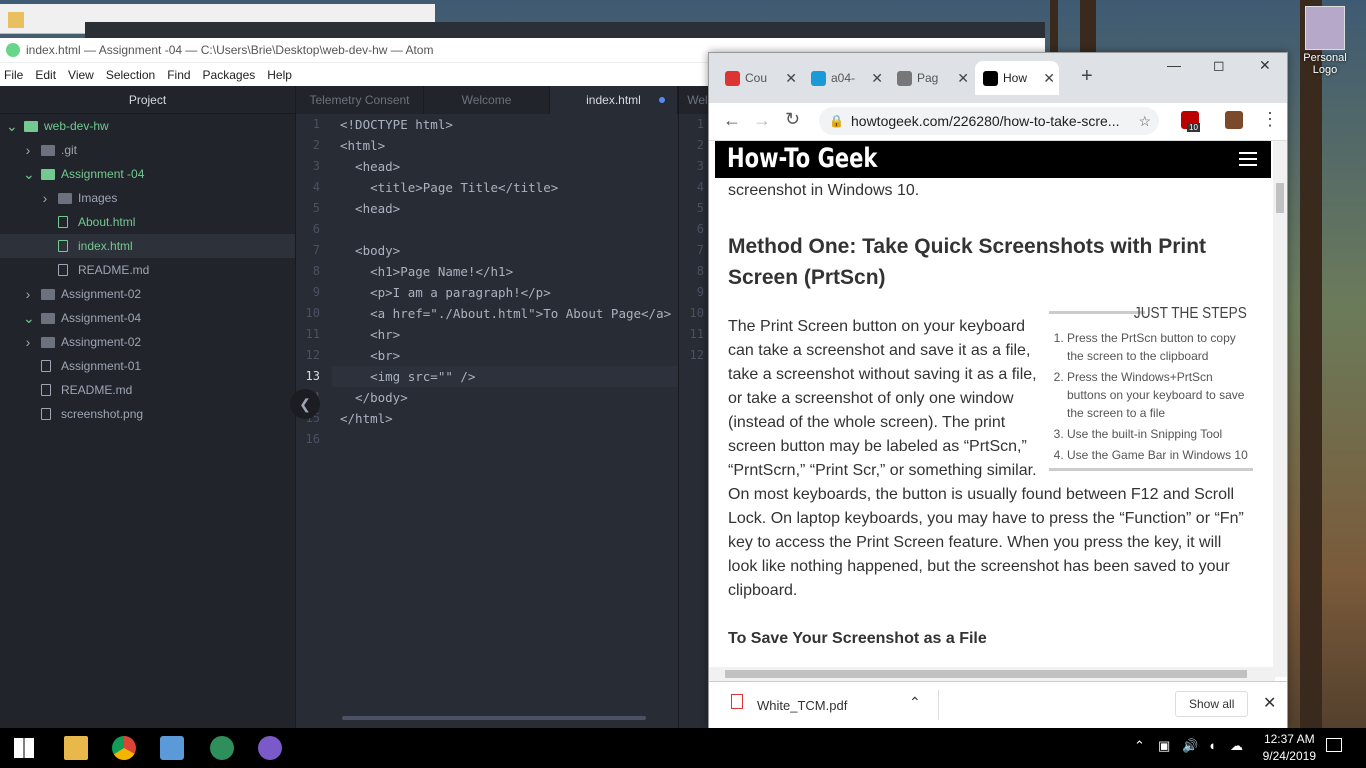 This screenshot has height=768, width=1366. What do you see at coordinates (931, 78) in the screenshot?
I see `browser-tab: Pag ✕` at bounding box center [931, 78].